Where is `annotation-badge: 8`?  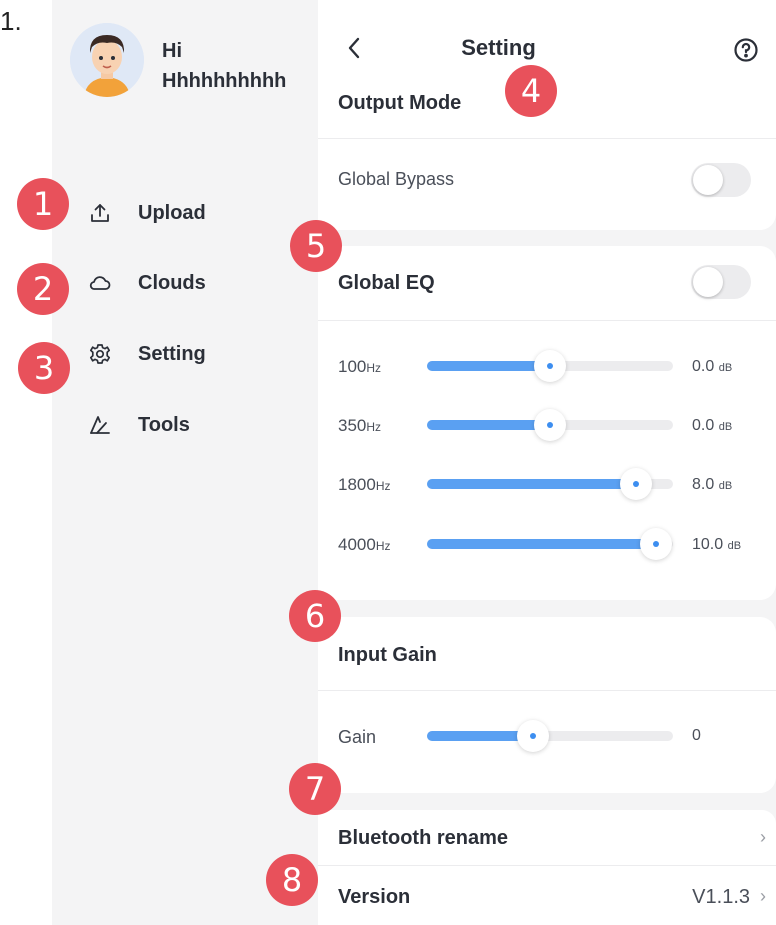 annotation-badge: 8 is located at coordinates (292, 880).